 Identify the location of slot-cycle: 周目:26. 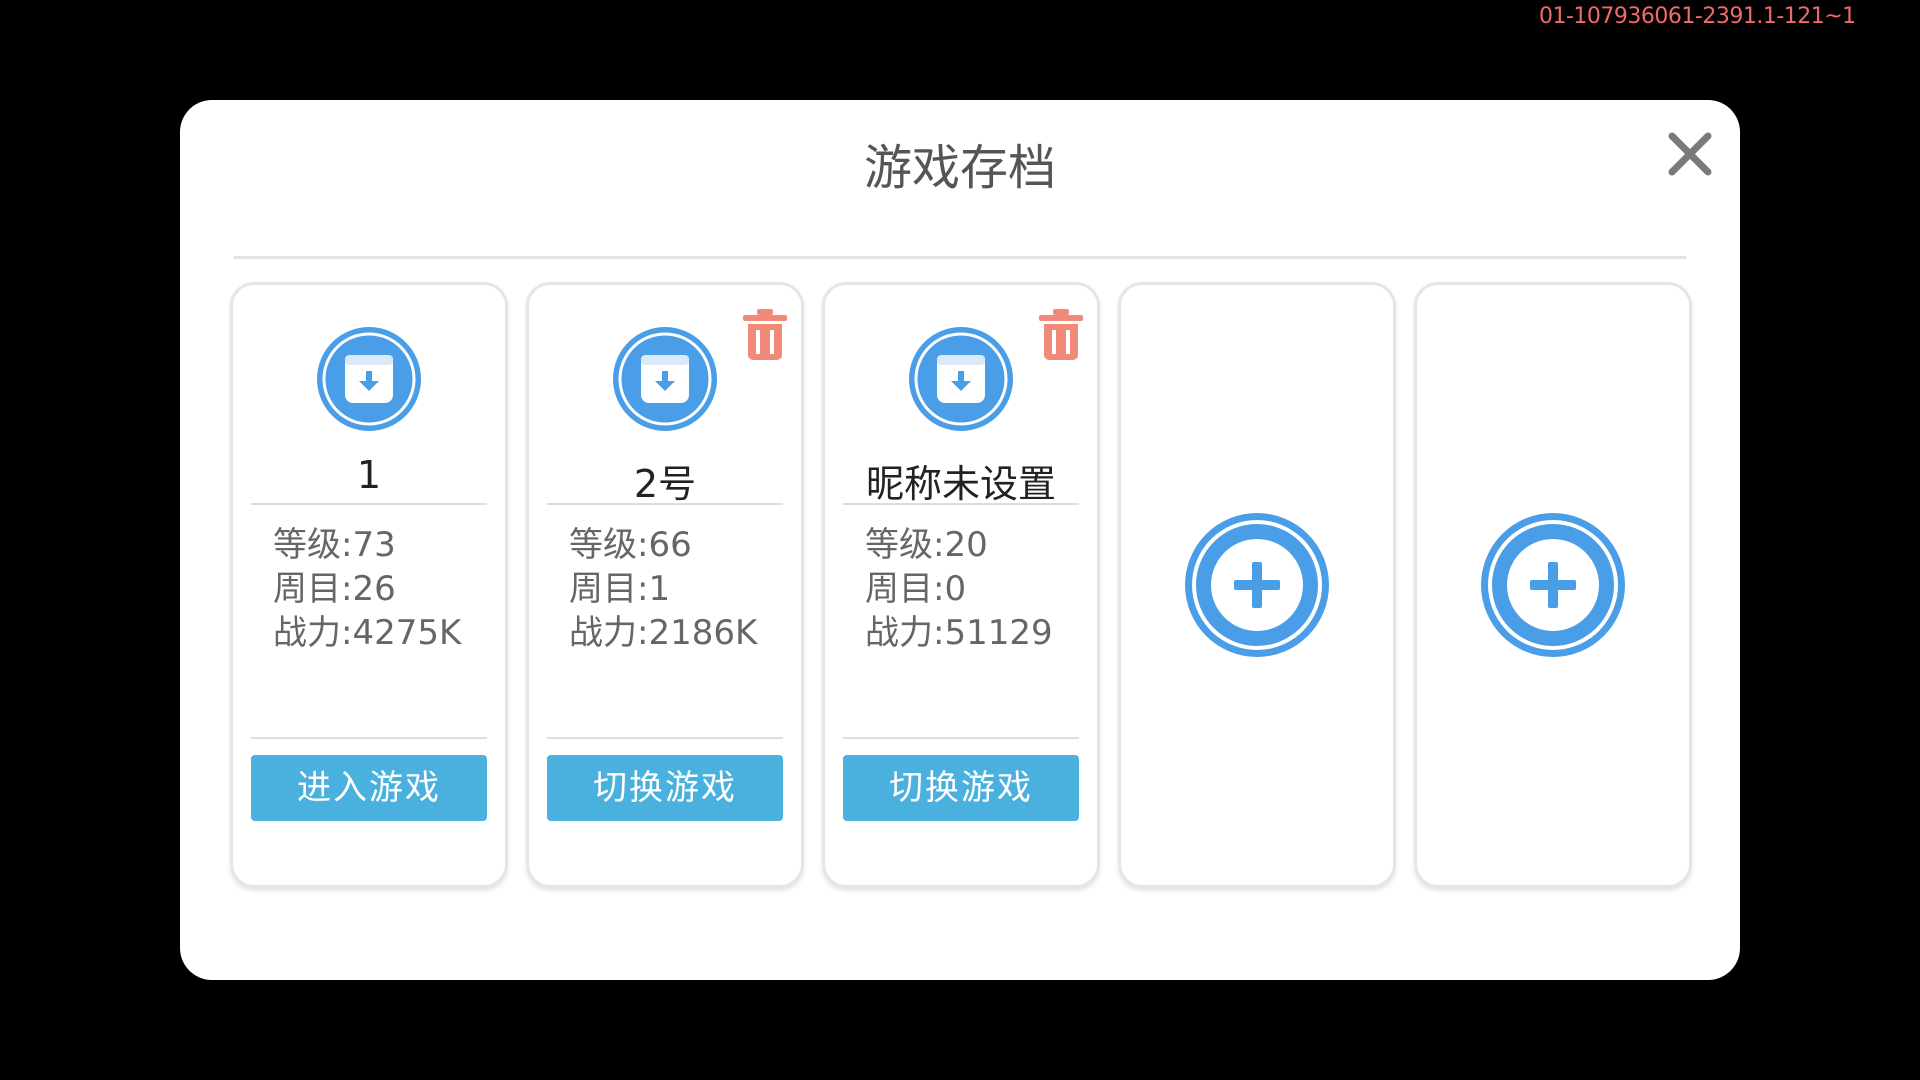
(334, 589).